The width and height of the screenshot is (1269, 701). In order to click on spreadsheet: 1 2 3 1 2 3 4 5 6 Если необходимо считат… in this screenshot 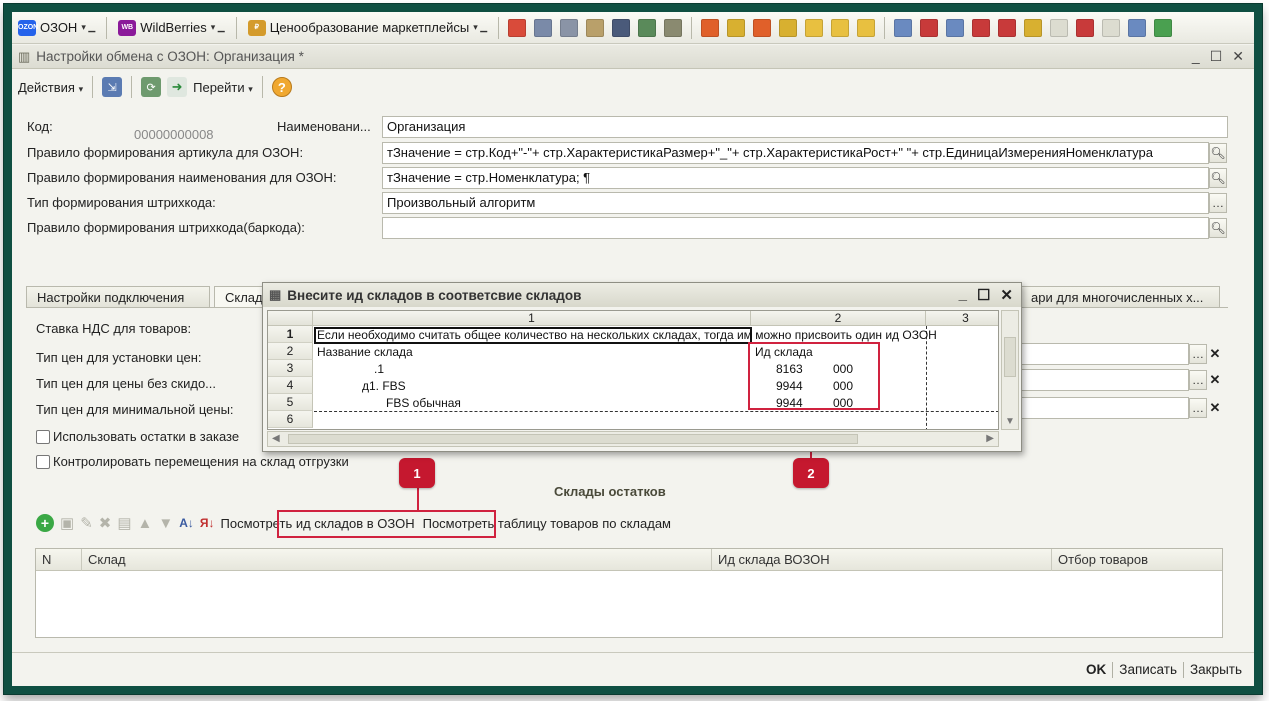, I will do `click(633, 370)`.